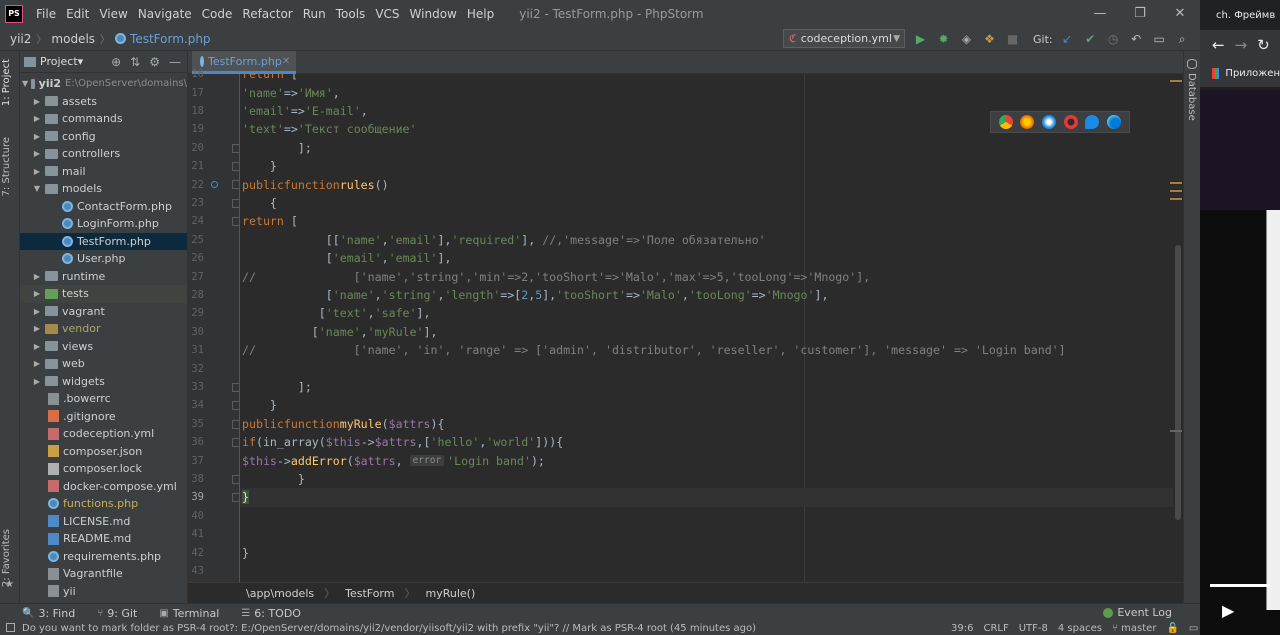  Describe the element at coordinates (196, 166) in the screenshot. I see `line-number: 21` at that location.